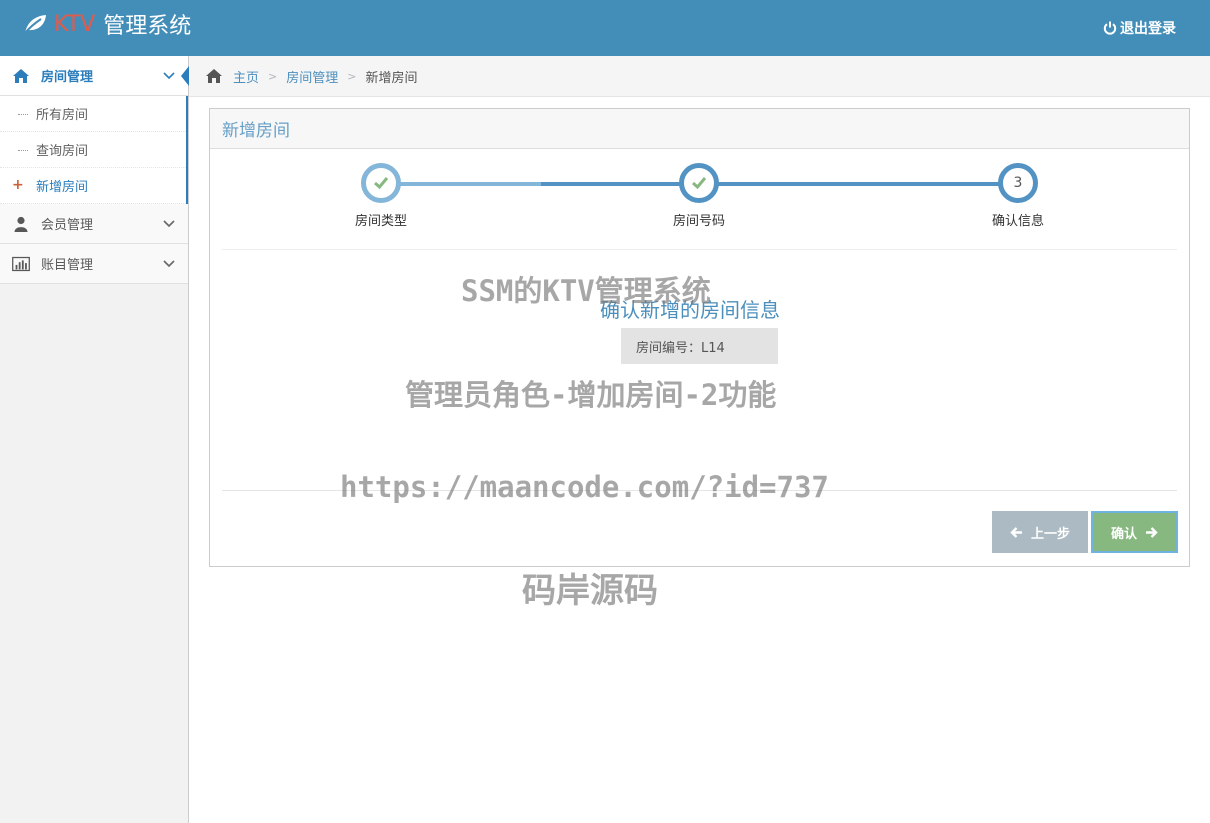  Describe the element at coordinates (1016, 532) in the screenshot. I see `arrow-left-icon` at that location.